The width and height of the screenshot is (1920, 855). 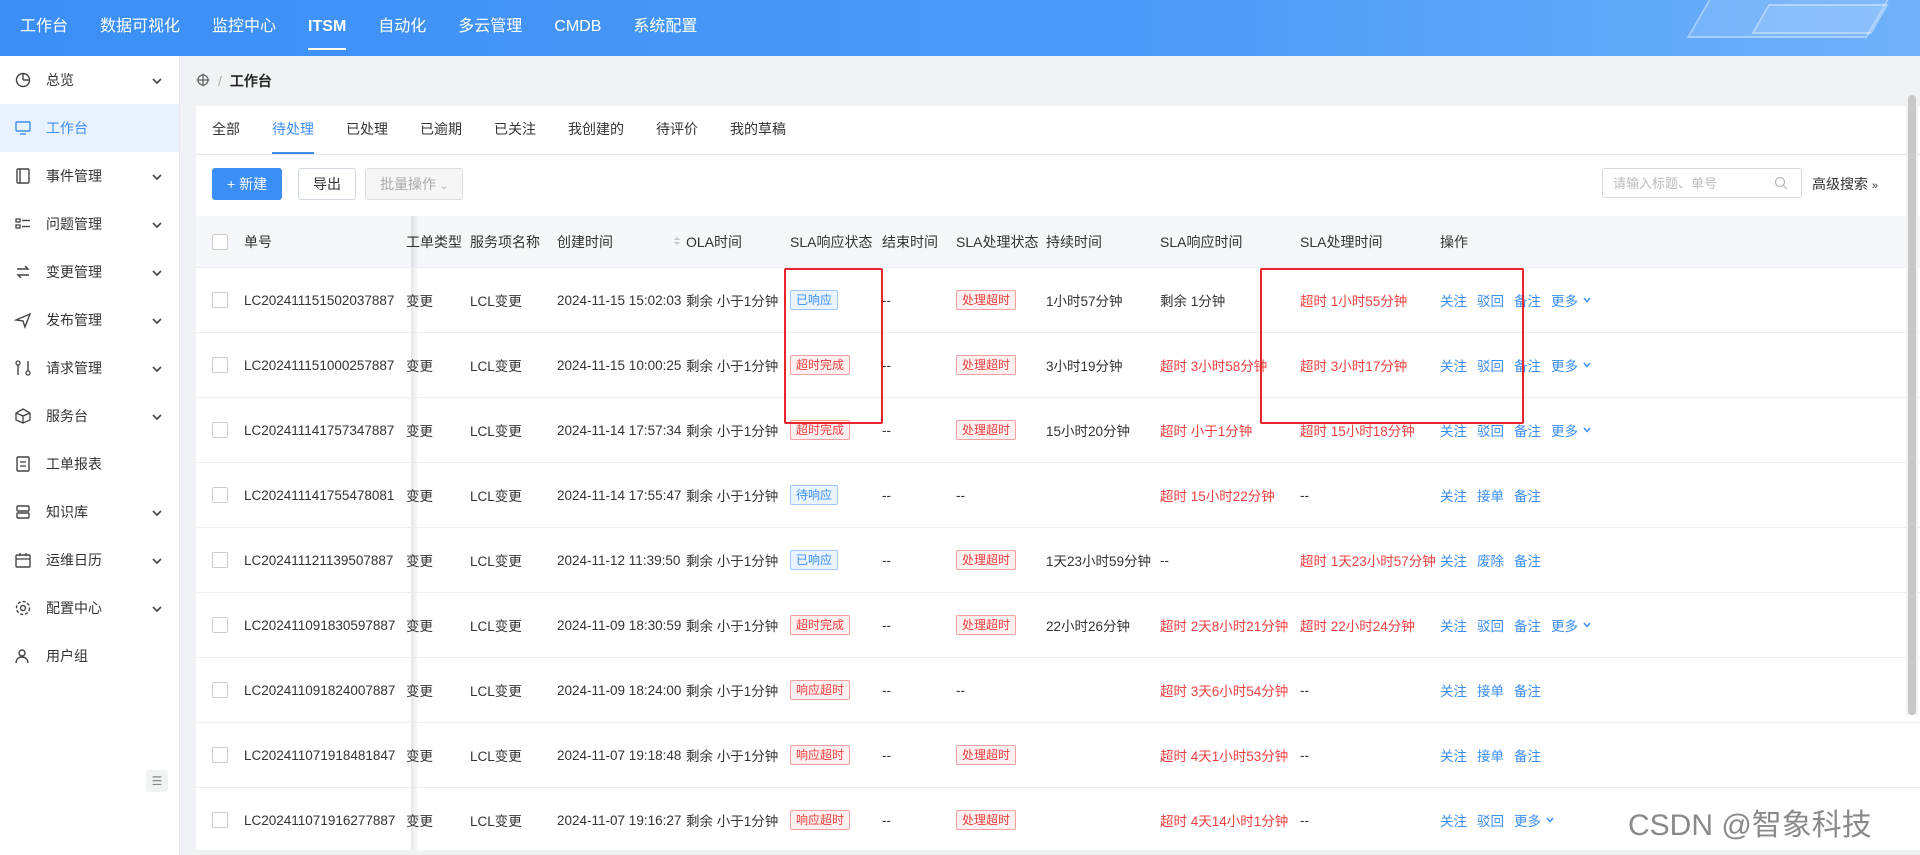 What do you see at coordinates (247, 184) in the screenshot?
I see `new-button: + 新建` at bounding box center [247, 184].